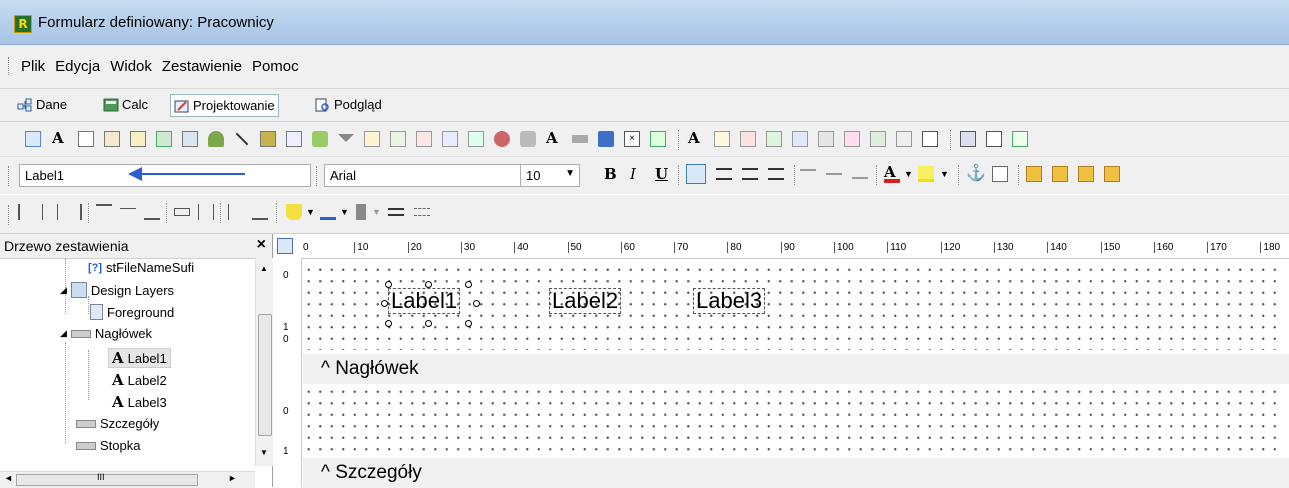 The width and height of the screenshot is (1289, 488). I want to click on line-color-icon, so click(328, 212).